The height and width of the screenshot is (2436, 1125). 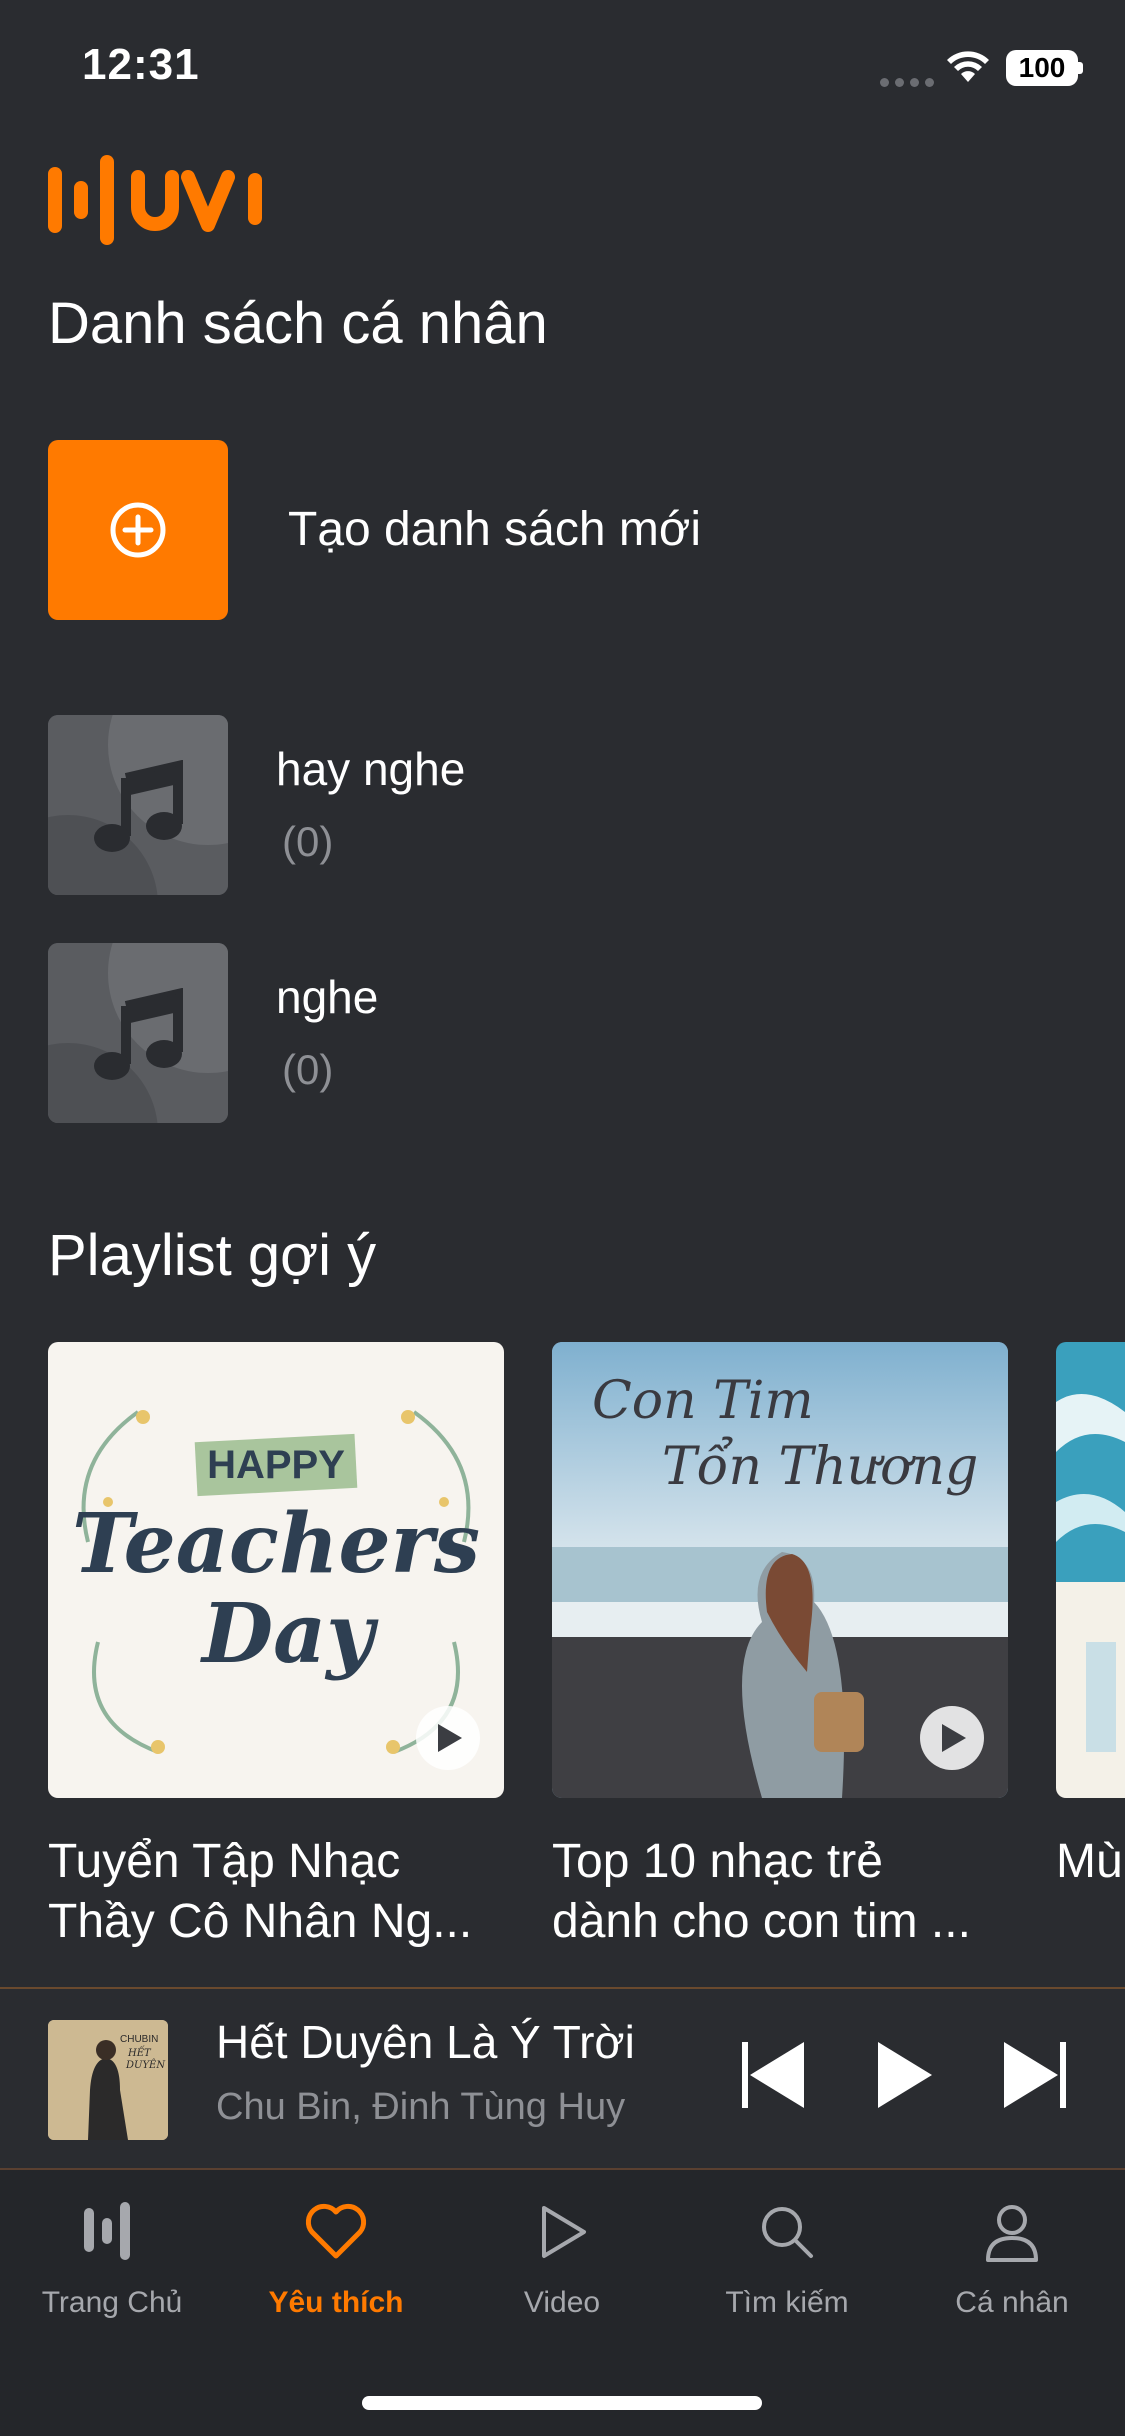 I want to click on playlist-card-cover, so click(x=1090, y=1570).